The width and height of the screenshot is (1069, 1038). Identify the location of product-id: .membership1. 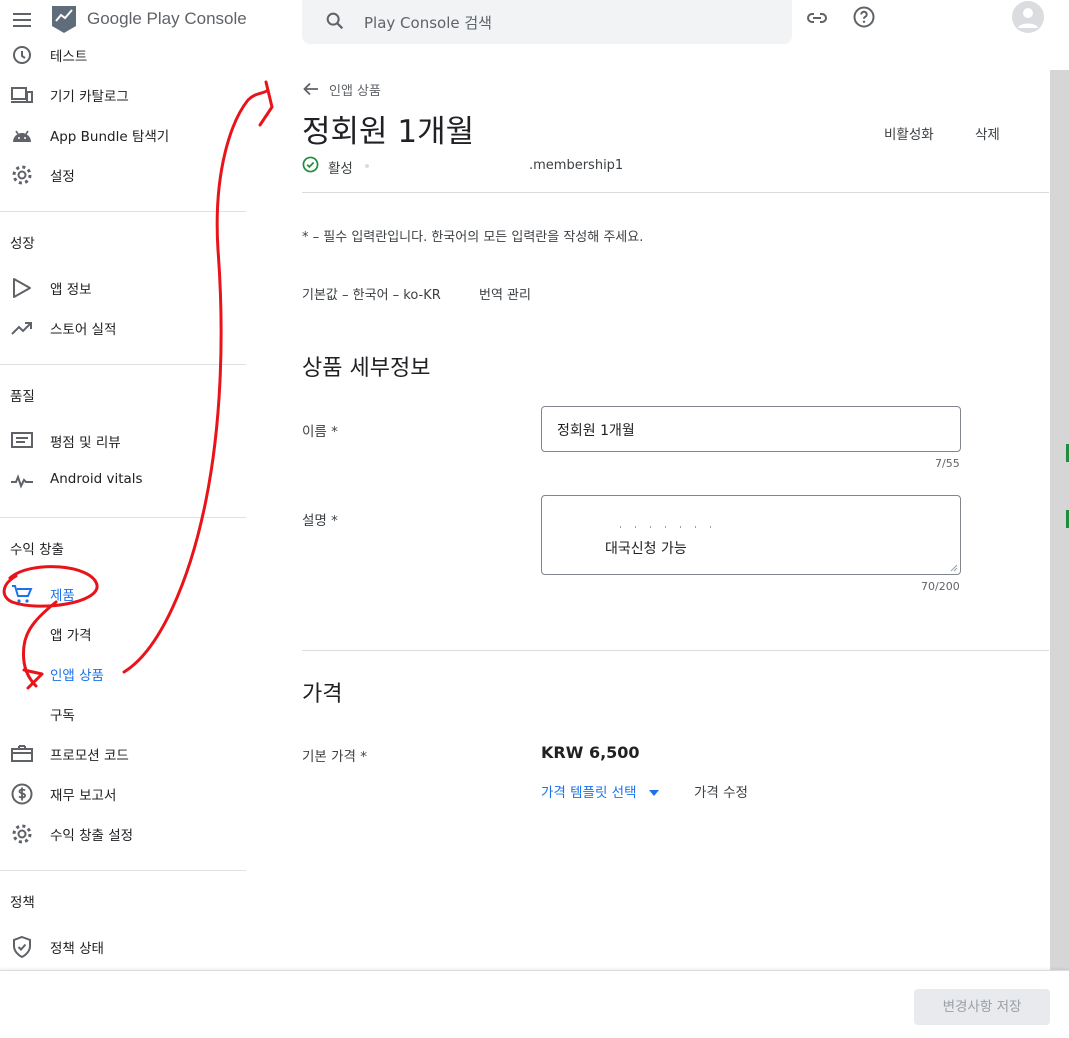
(576, 165).